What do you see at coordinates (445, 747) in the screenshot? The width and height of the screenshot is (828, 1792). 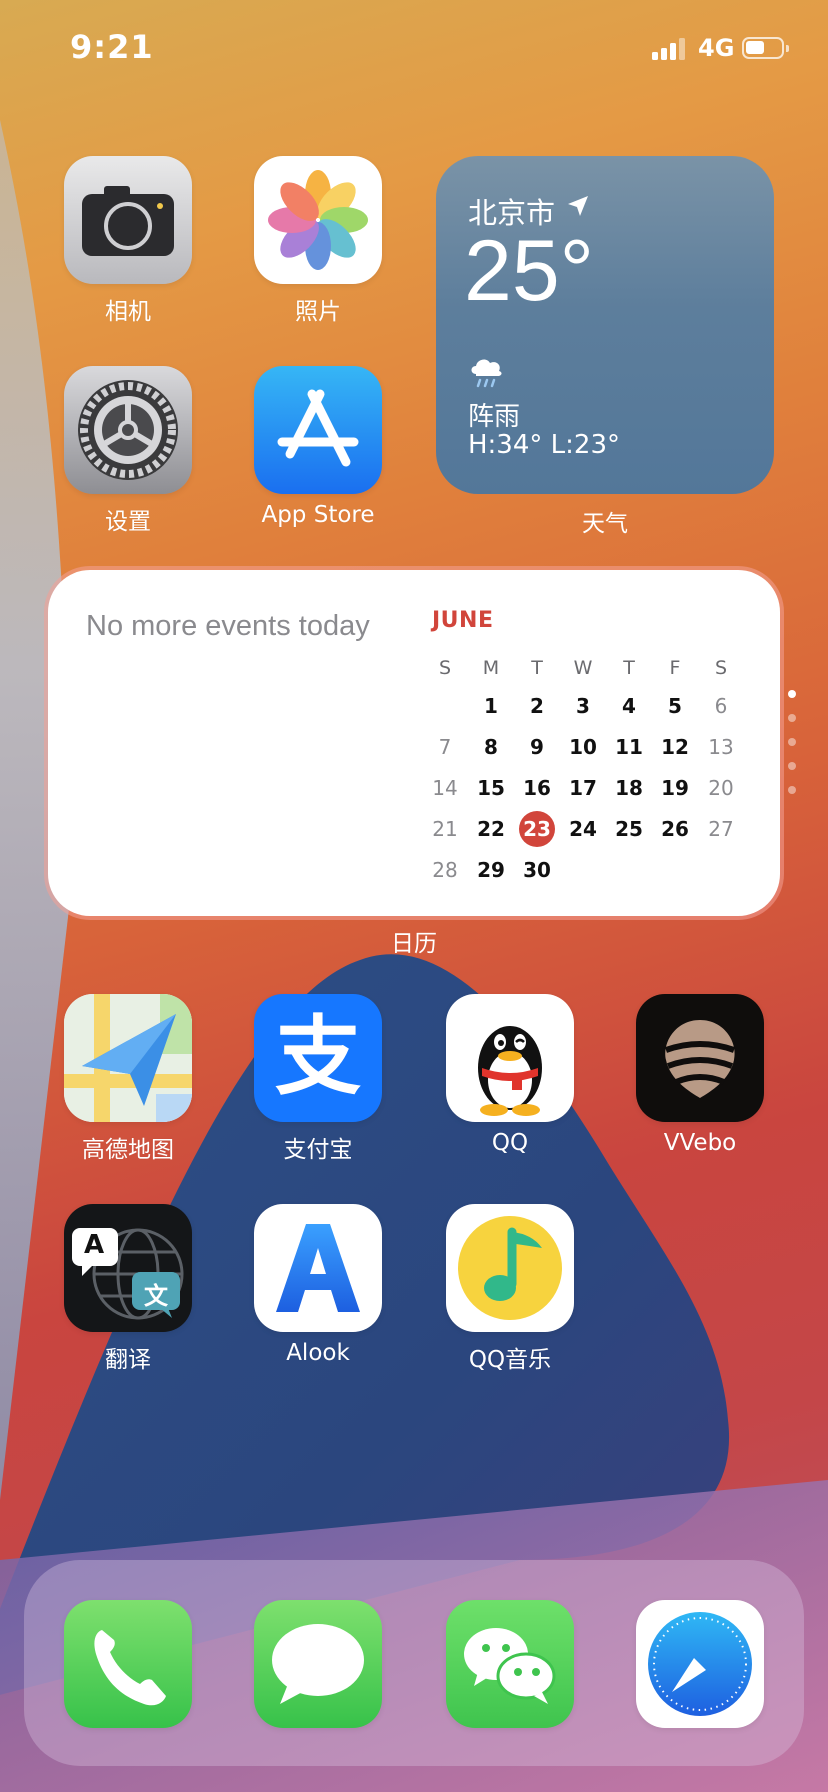 I see `calendar-day: 7` at bounding box center [445, 747].